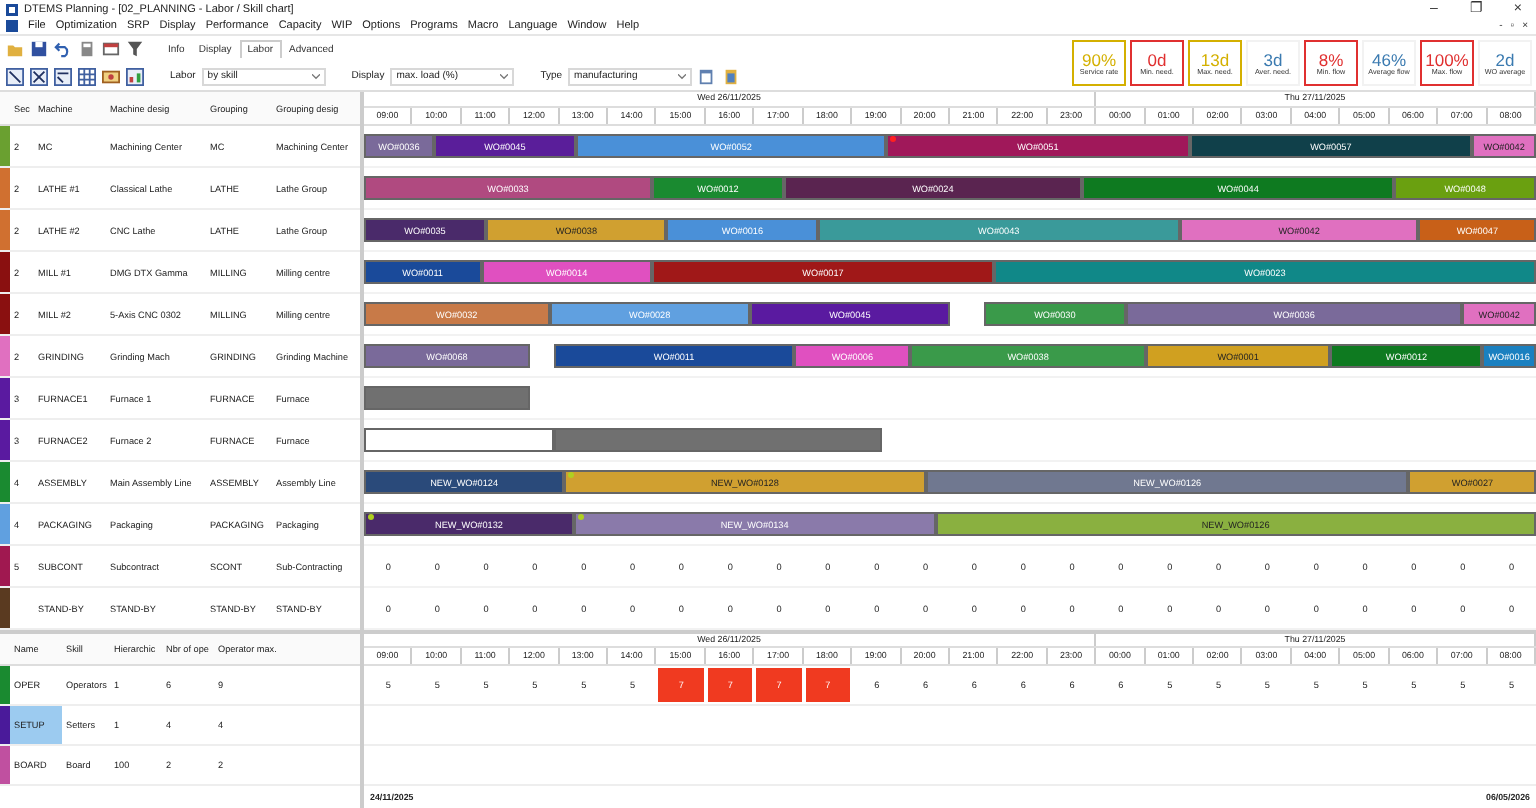  Describe the element at coordinates (87, 49) in the screenshot. I see `calculator-icon` at that location.